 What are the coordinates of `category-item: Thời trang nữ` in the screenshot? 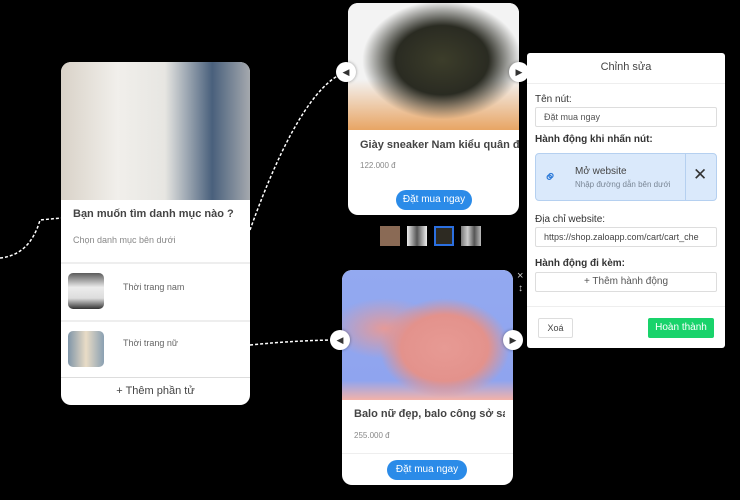 It's located at (155, 350).